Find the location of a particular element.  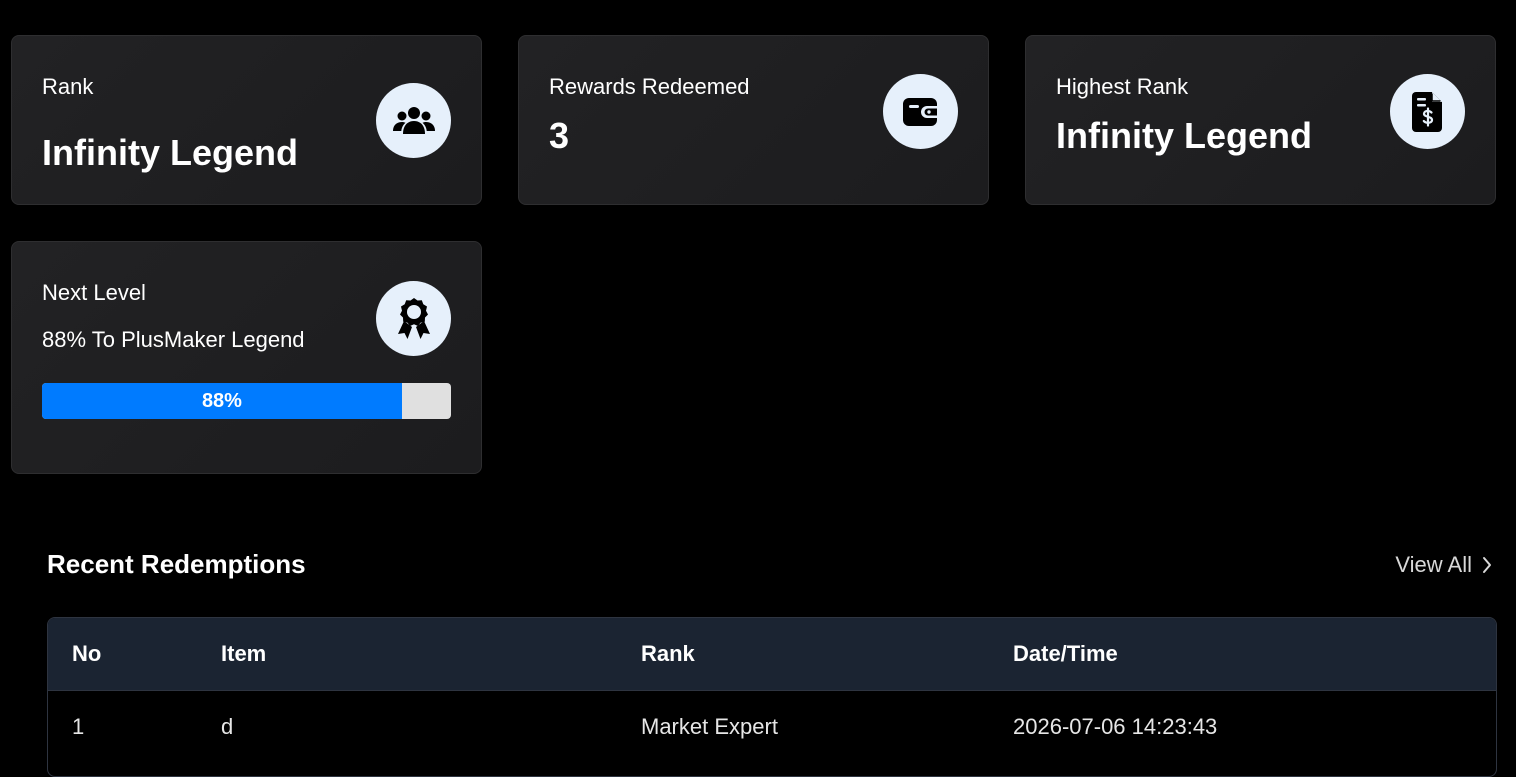

column-header-item: Item is located at coordinates (244, 653).